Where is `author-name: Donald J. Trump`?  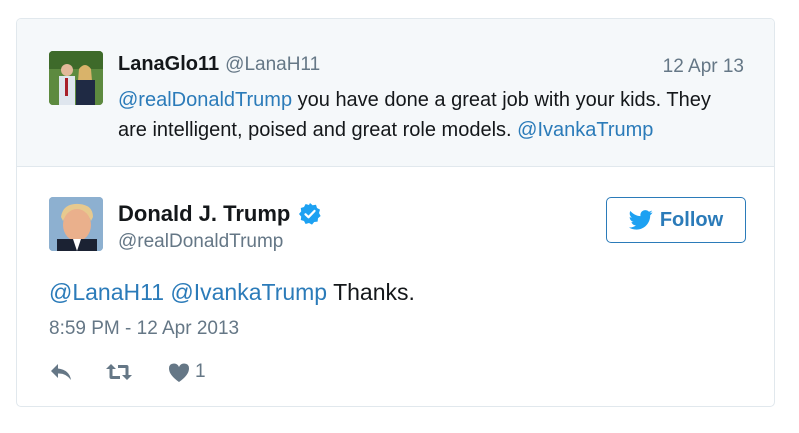 author-name: Donald J. Trump is located at coordinates (220, 214).